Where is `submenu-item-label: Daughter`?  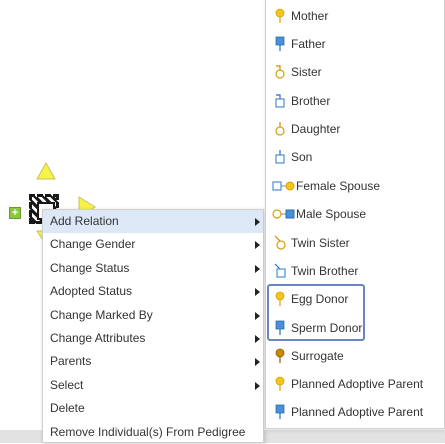
submenu-item-label: Daughter is located at coordinates (316, 129).